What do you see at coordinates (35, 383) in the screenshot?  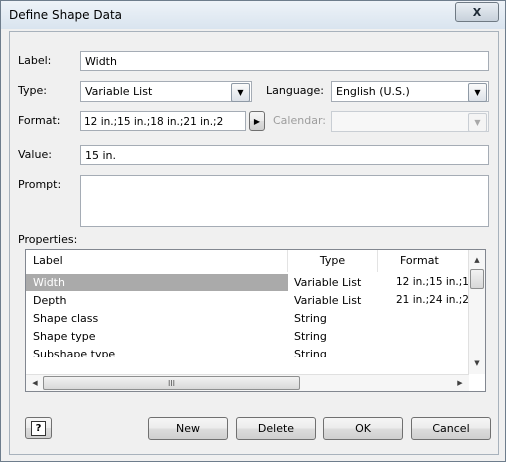 I see `scroll-left-icon: ◀` at bounding box center [35, 383].